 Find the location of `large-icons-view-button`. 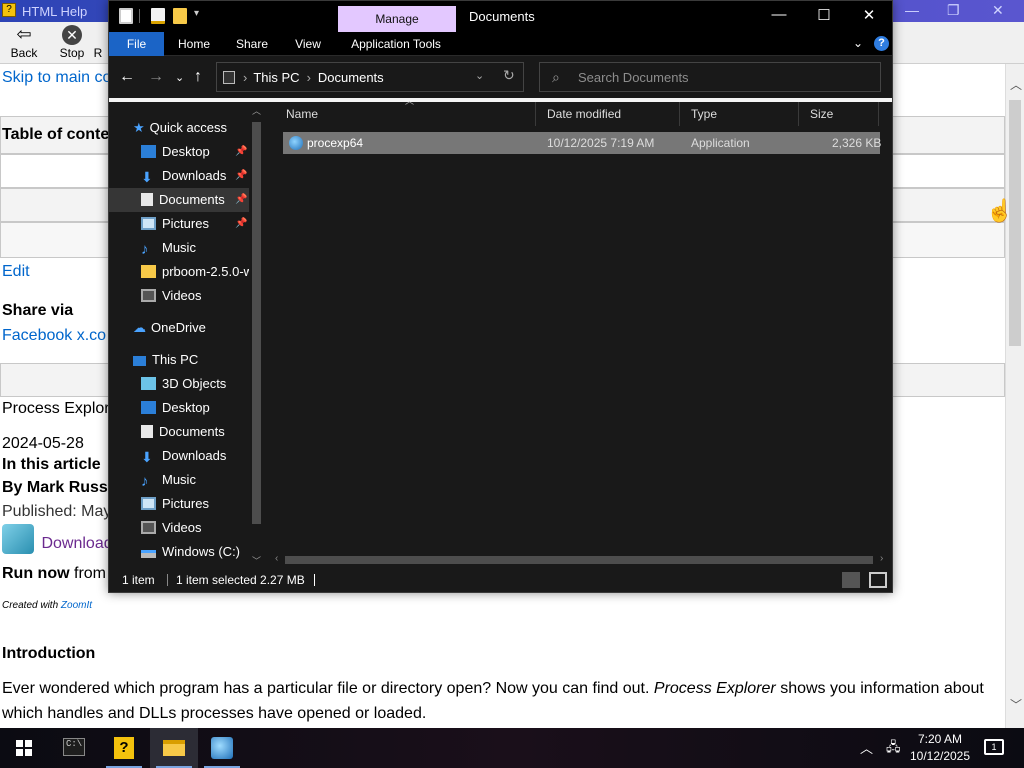

large-icons-view-button is located at coordinates (878, 580).